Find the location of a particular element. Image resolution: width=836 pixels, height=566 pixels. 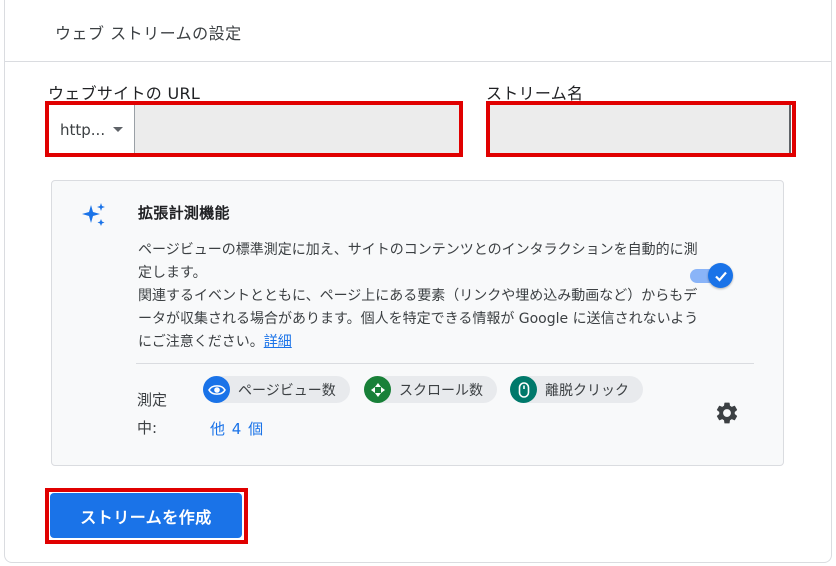

card-divider is located at coordinates (445, 363).